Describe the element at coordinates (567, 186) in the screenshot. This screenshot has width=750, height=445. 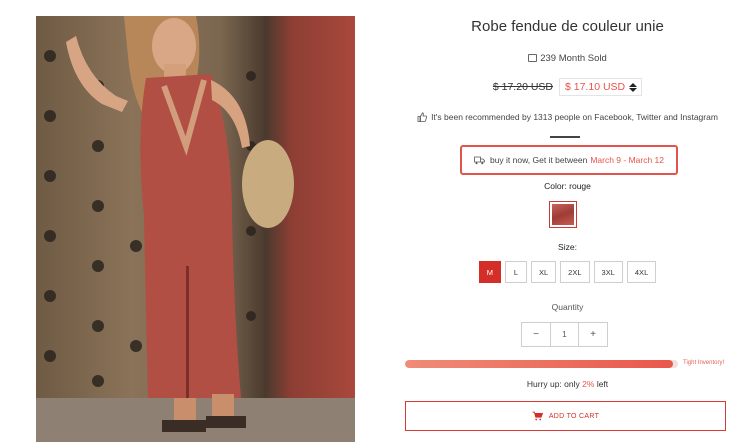
I see `color-label: Color: rouge` at that location.